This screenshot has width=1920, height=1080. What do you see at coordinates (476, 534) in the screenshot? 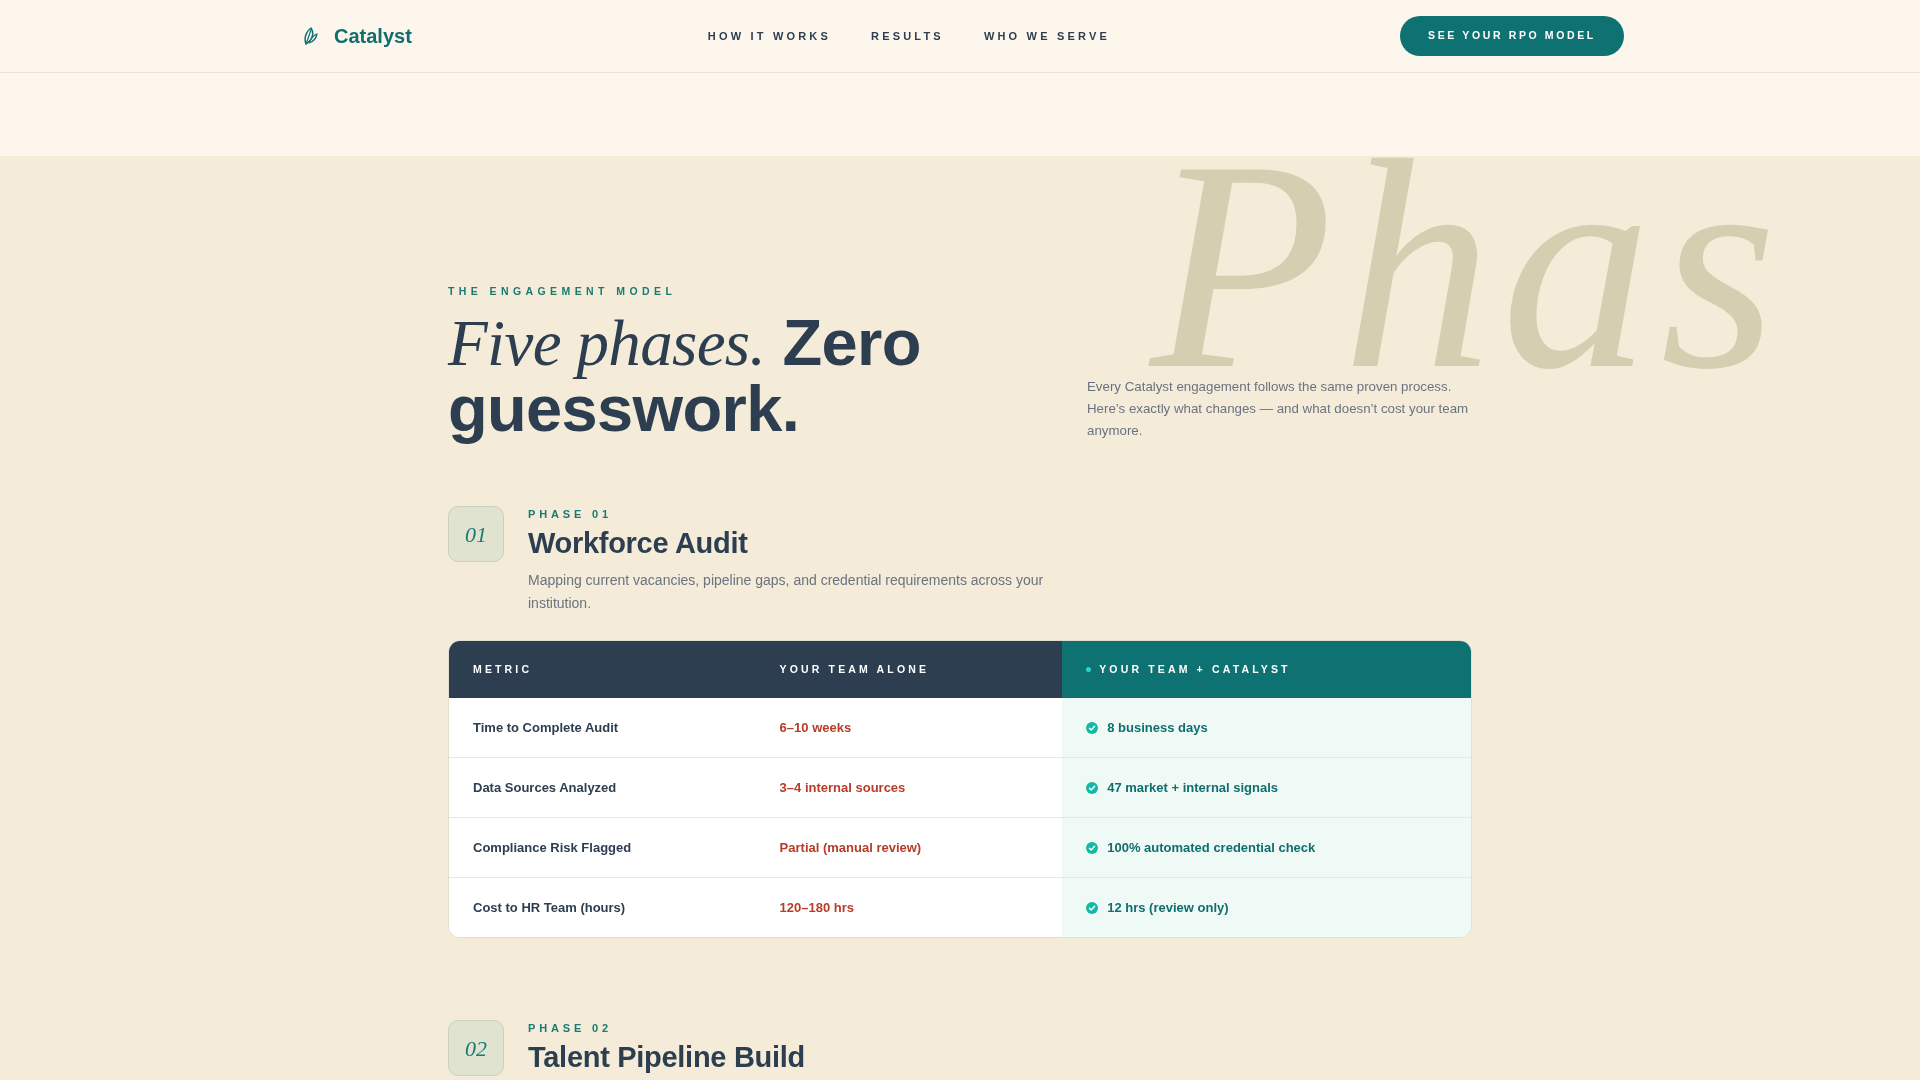
I see `phase-number-tile: 01` at bounding box center [476, 534].